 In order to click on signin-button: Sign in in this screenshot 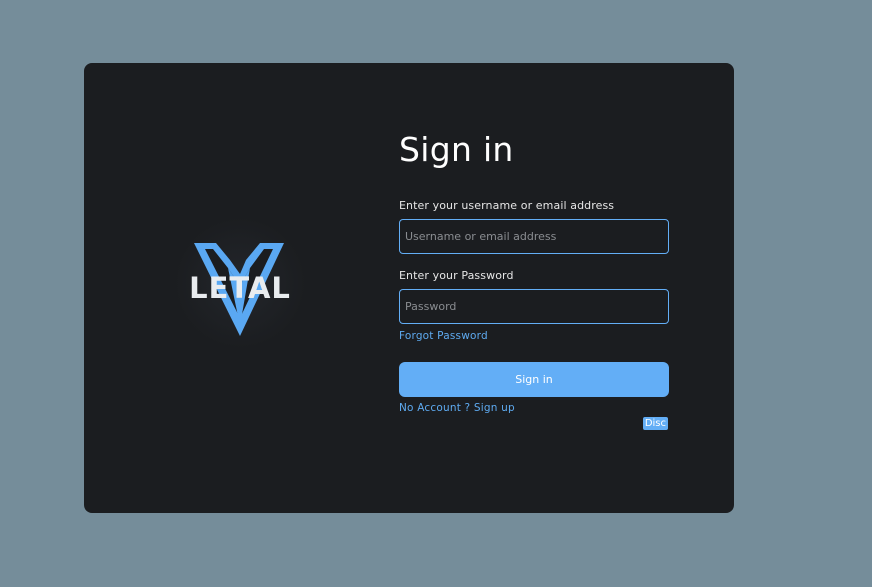, I will do `click(534, 379)`.